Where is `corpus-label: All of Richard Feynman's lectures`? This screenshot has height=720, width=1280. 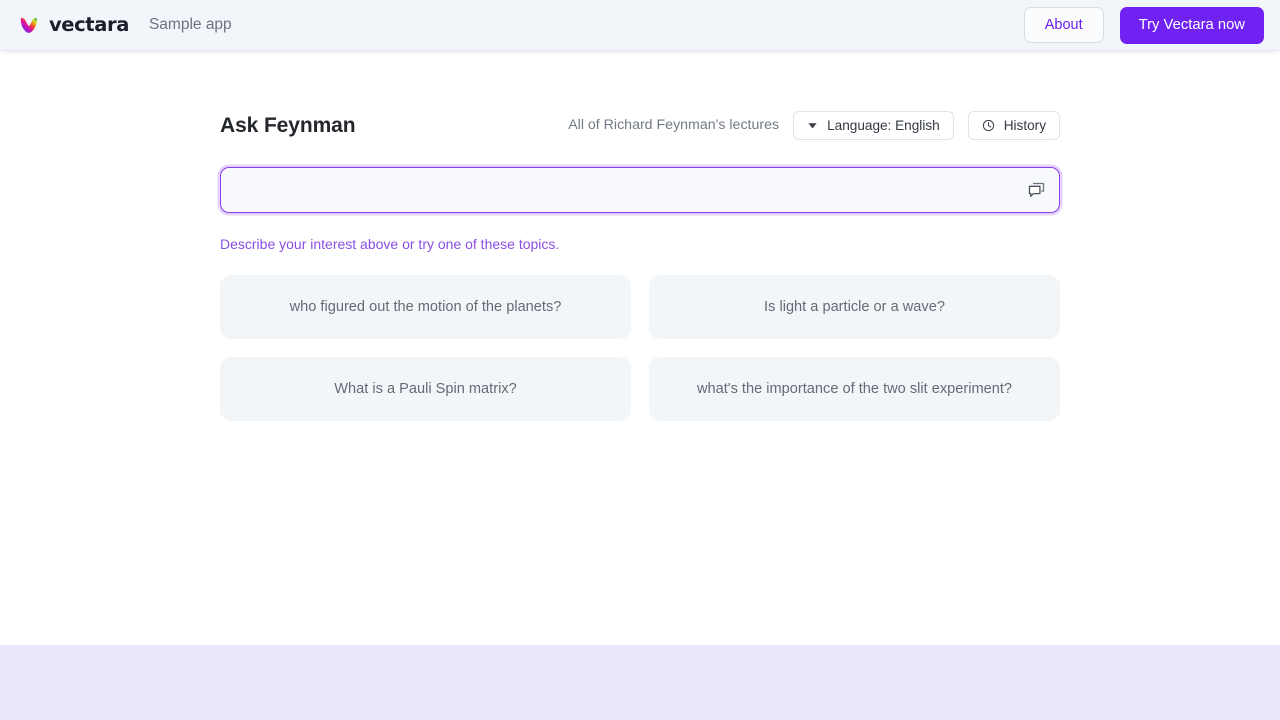
corpus-label: All of Richard Feynman's lectures is located at coordinates (674, 124).